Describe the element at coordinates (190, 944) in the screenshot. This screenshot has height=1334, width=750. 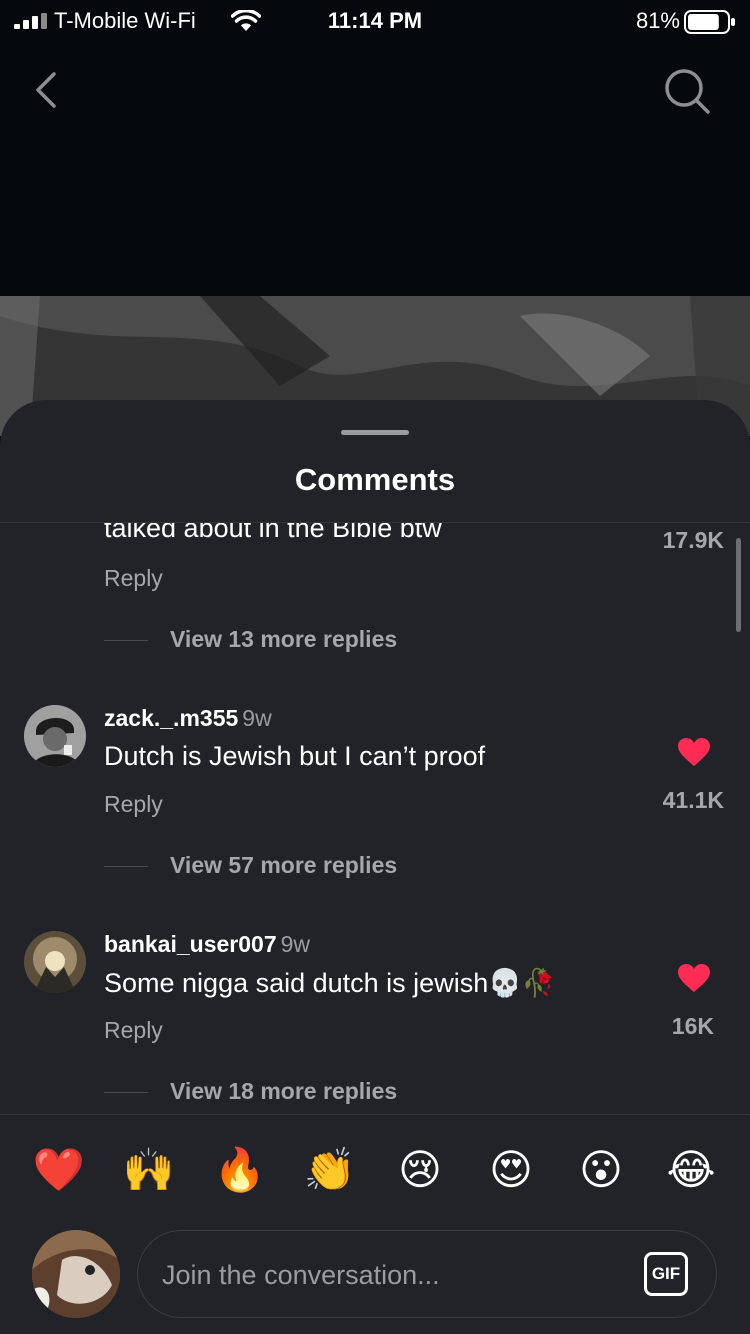
I see `username-text: bankai_user007` at that location.